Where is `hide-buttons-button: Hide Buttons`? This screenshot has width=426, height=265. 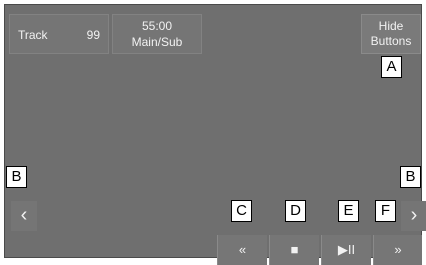 hide-buttons-button: Hide Buttons is located at coordinates (391, 34).